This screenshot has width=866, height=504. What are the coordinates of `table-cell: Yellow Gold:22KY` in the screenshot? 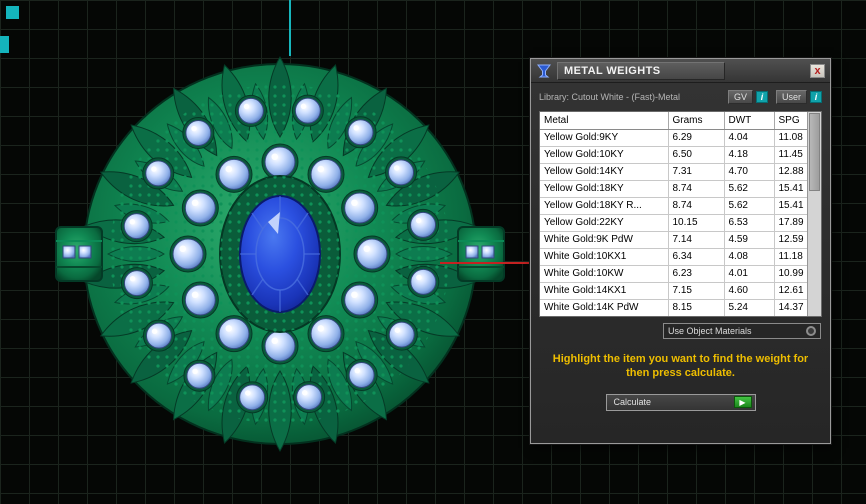 It's located at (604, 223).